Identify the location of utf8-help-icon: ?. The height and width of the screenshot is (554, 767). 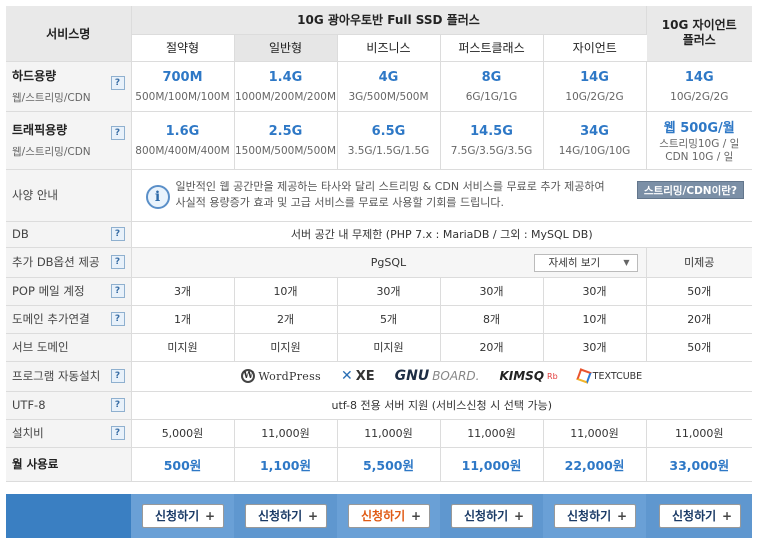
(117, 405).